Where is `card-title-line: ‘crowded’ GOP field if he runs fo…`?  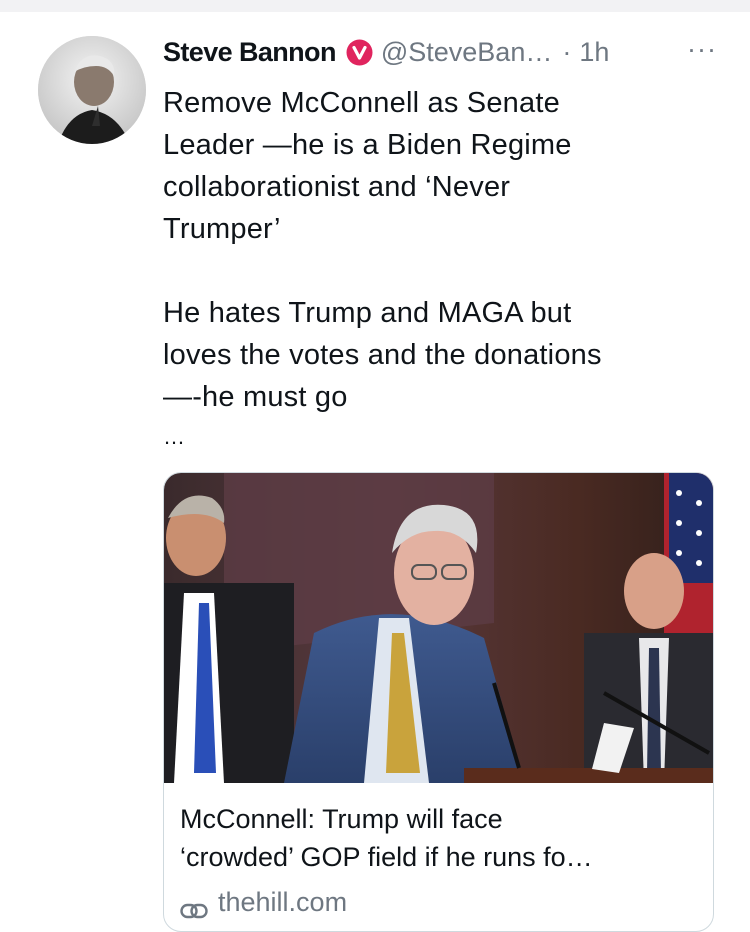
card-title-line: ‘crowded’ GOP field if he runs fo… is located at coordinates (386, 857).